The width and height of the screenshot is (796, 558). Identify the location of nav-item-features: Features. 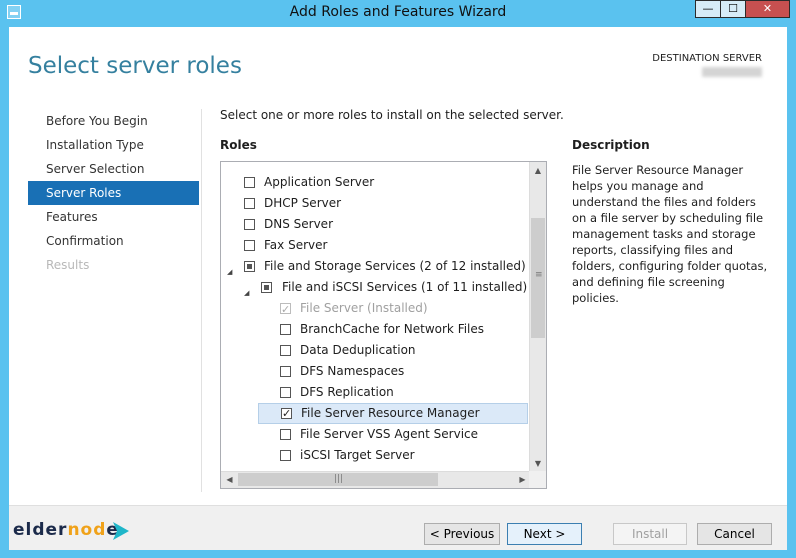
(113, 217).